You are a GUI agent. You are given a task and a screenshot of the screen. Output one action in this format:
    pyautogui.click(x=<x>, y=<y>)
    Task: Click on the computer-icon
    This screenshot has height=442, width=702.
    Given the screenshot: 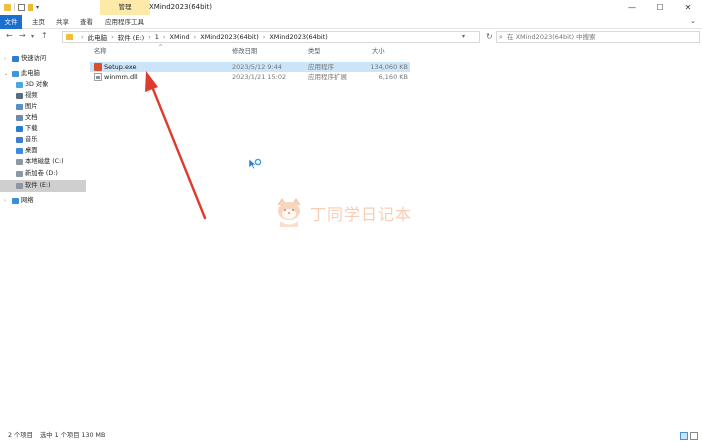 What is the action you would take?
    pyautogui.click(x=15, y=74)
    